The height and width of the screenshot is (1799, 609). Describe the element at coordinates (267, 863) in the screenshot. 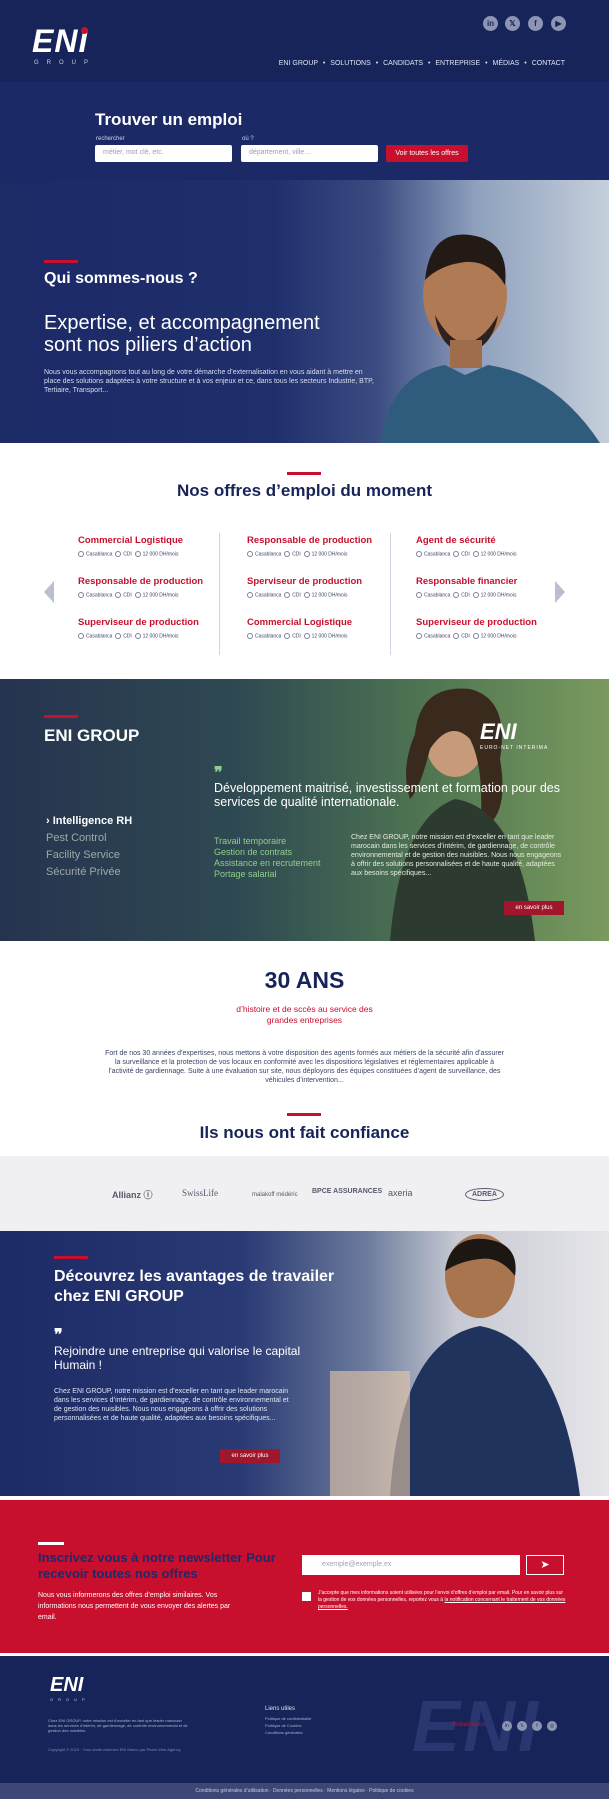

I see `link-assistance-recrutement: Assistance en recrutement` at that location.